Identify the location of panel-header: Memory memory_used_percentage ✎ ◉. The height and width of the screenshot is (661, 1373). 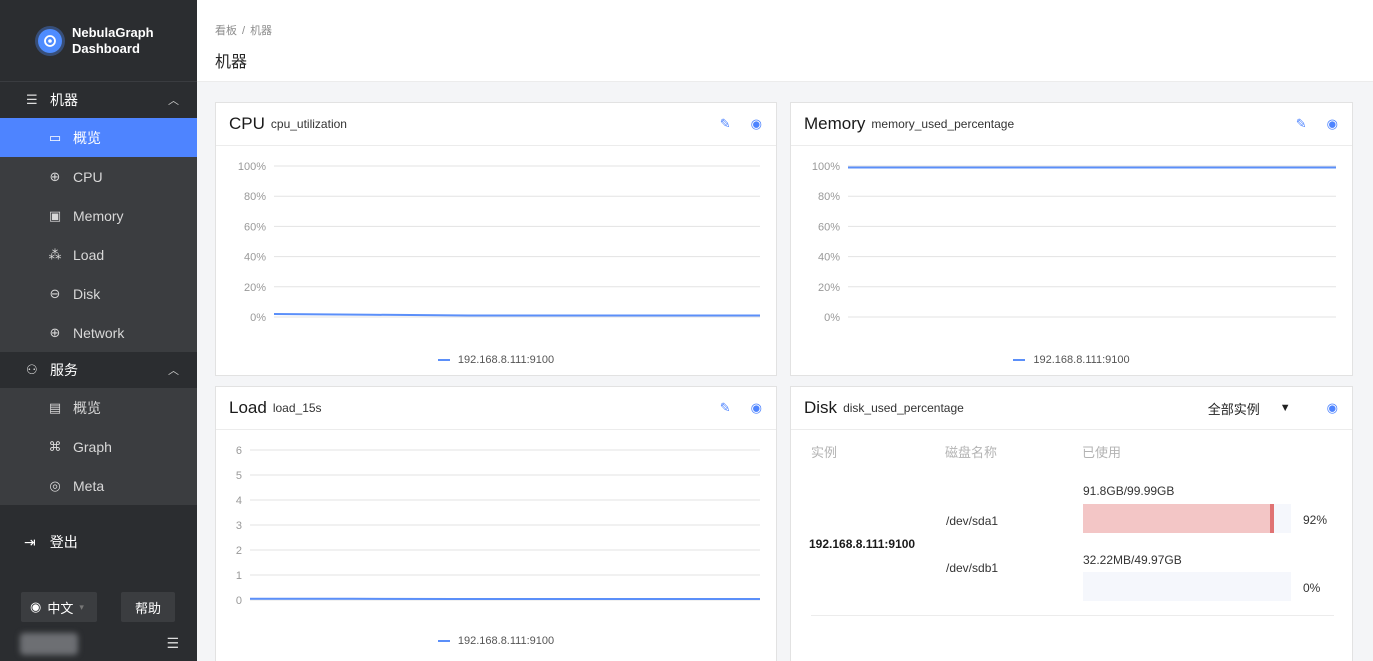
(1071, 124).